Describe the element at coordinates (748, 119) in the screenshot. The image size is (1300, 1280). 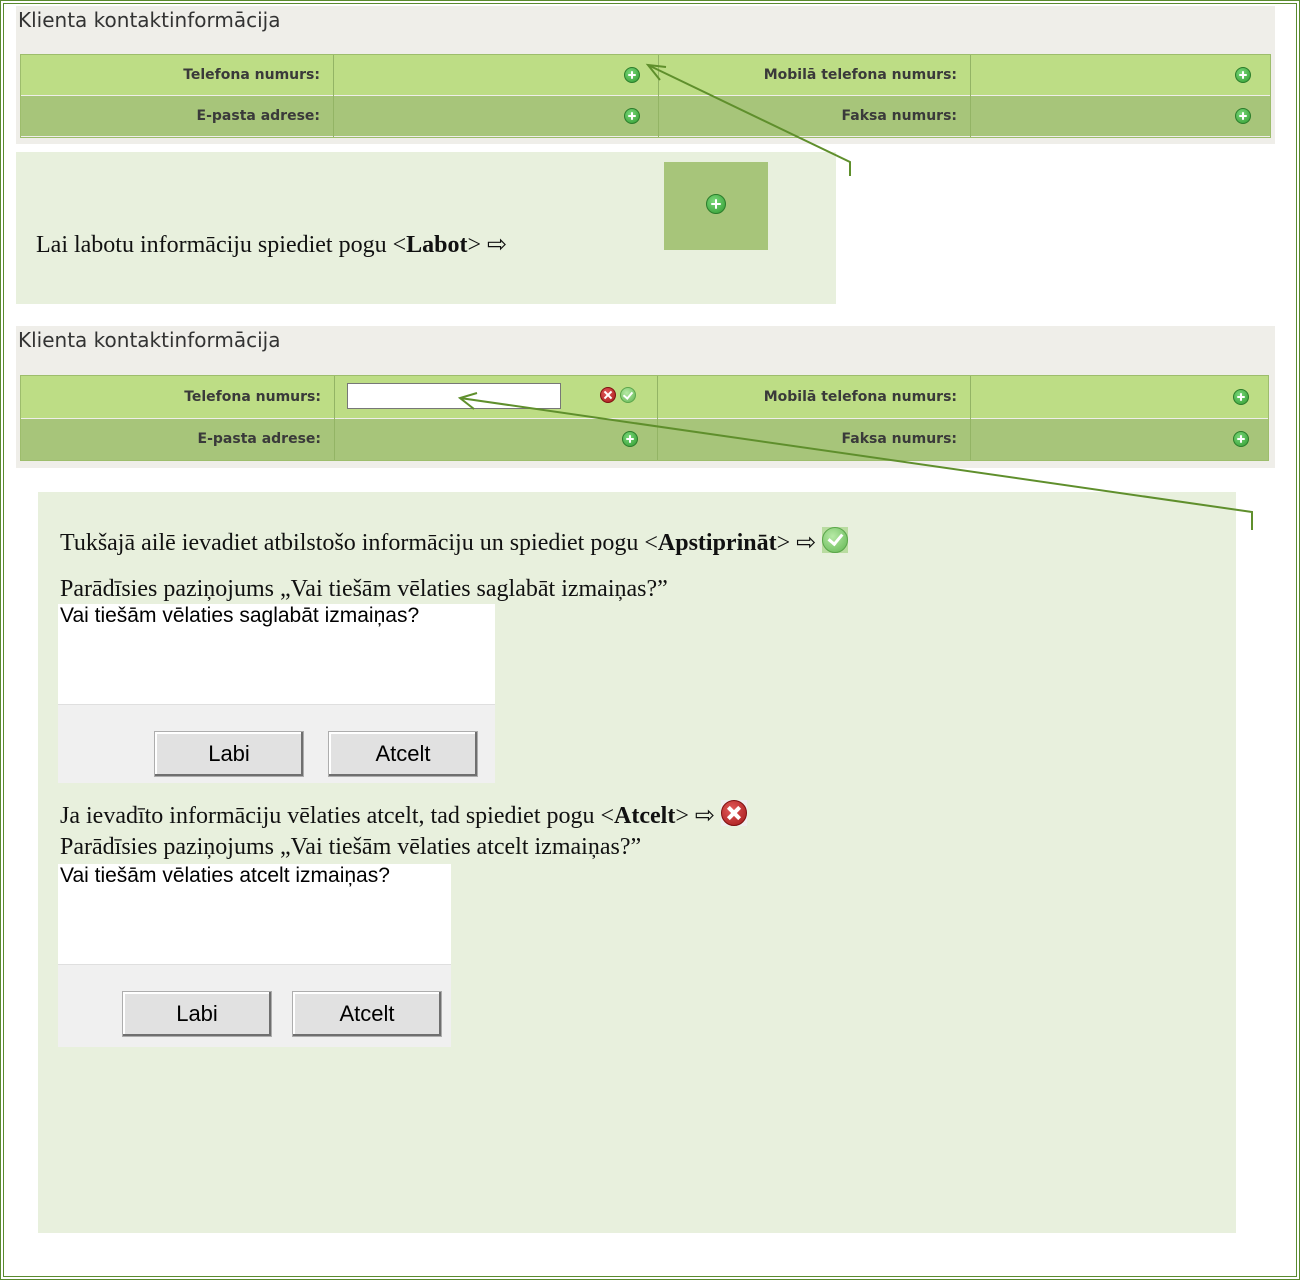
I see `callout-arrow-edit` at that location.